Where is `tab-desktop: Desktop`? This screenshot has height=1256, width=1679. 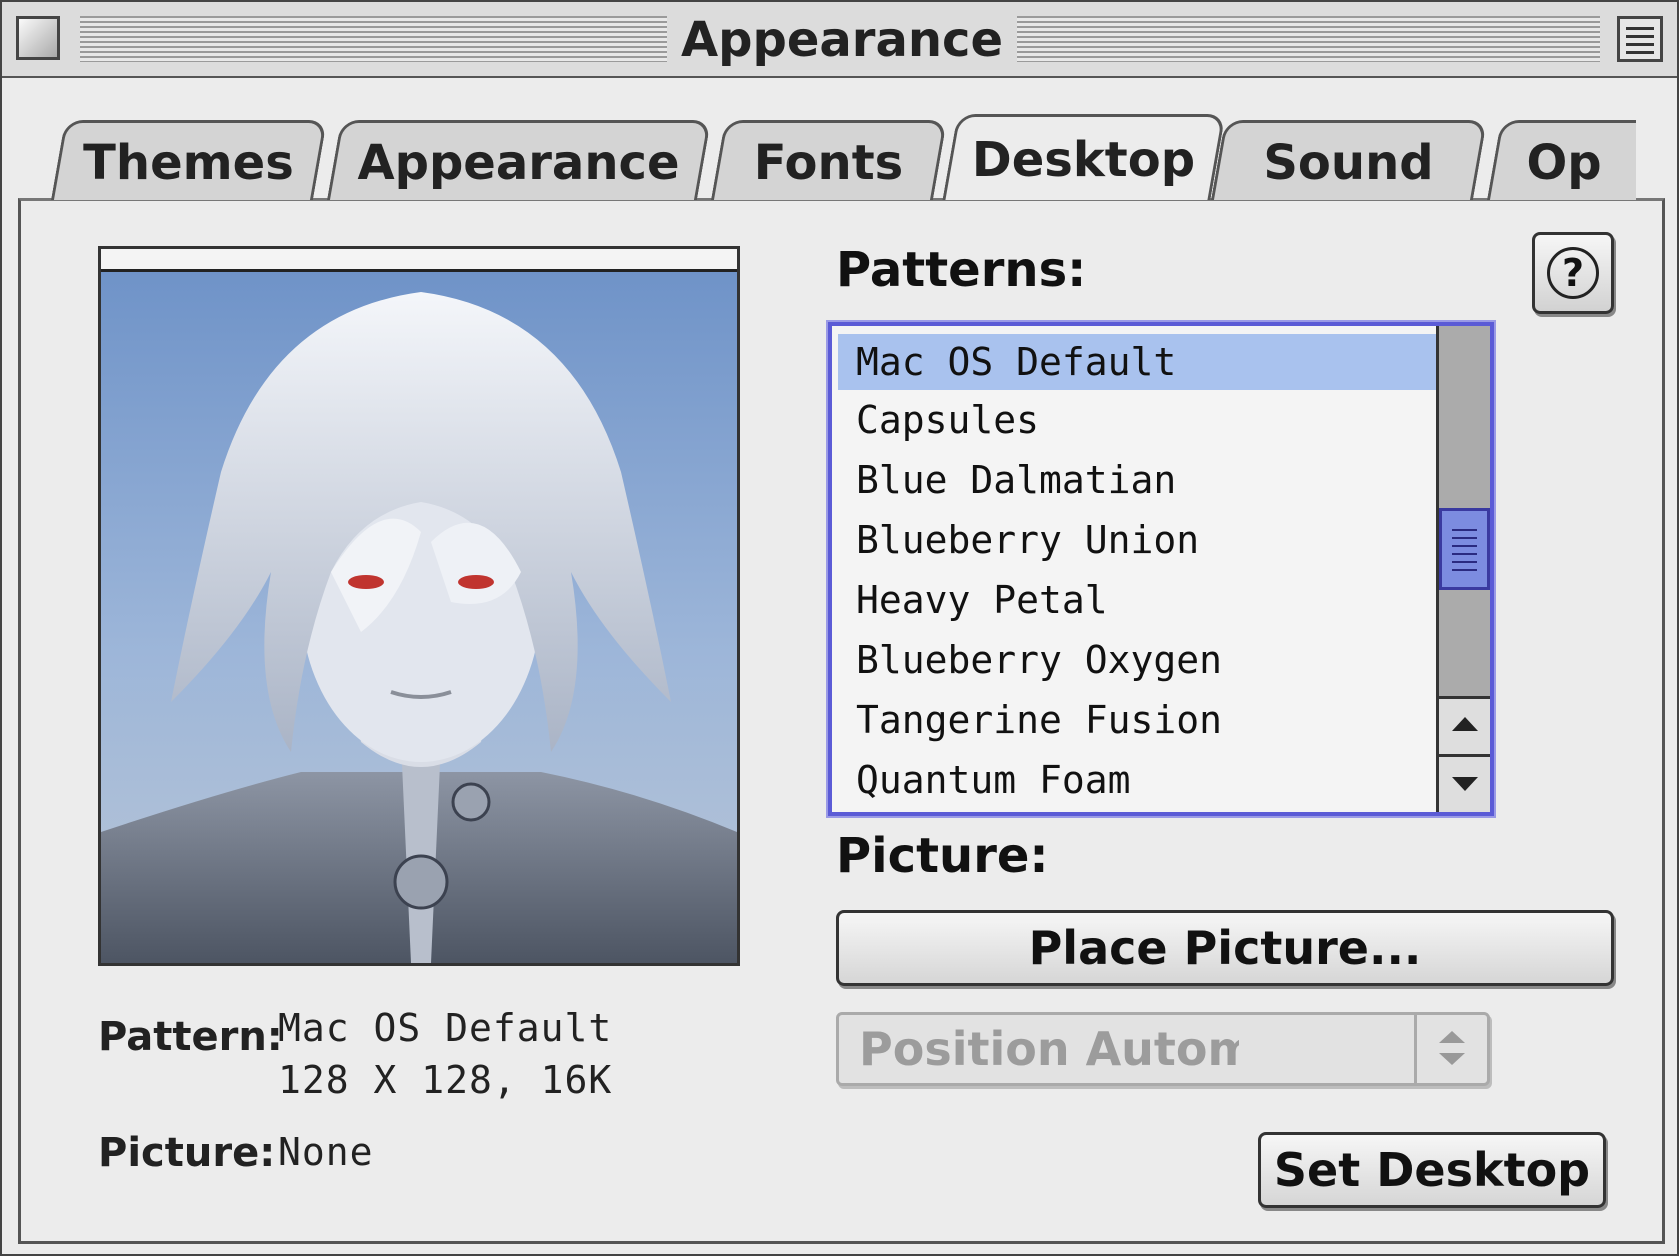
tab-desktop: Desktop is located at coordinates (1084, 157).